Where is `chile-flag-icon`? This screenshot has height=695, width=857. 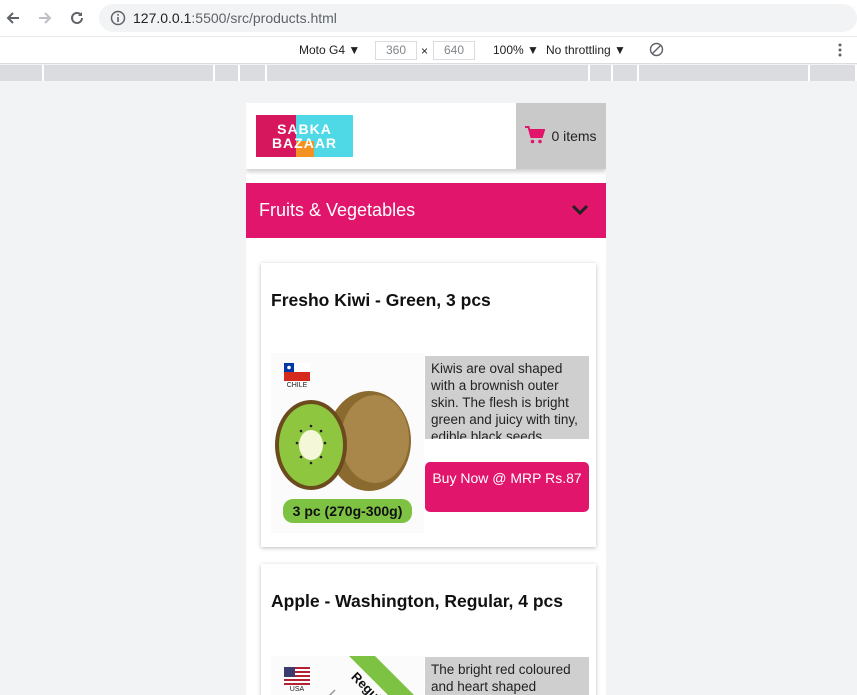
chile-flag-icon is located at coordinates (297, 372).